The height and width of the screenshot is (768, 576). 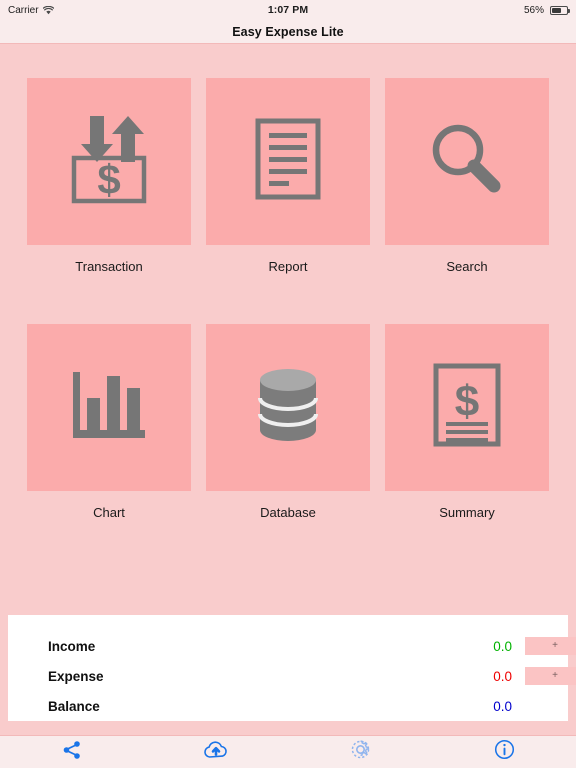 I want to click on database-cylinder-icon, so click(x=288, y=407).